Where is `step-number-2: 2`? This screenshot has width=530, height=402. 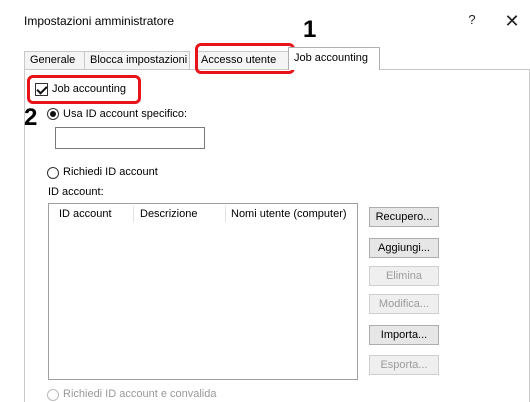
step-number-2: 2 is located at coordinates (31, 117).